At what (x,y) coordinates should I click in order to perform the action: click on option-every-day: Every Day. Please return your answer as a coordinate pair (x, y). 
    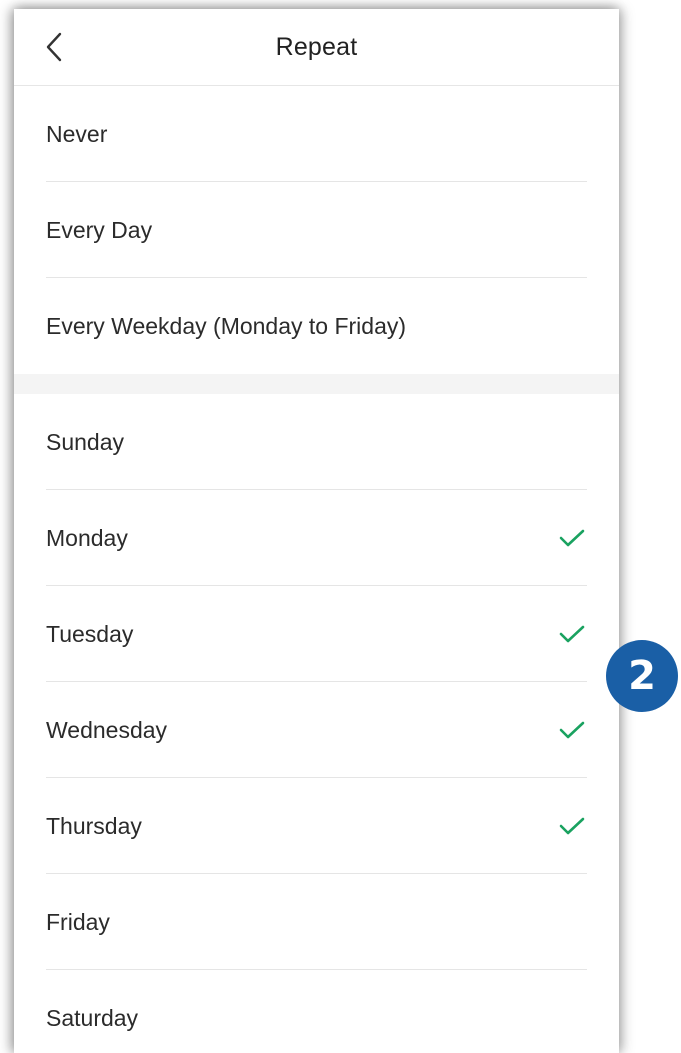
    Looking at the image, I should click on (316, 230).